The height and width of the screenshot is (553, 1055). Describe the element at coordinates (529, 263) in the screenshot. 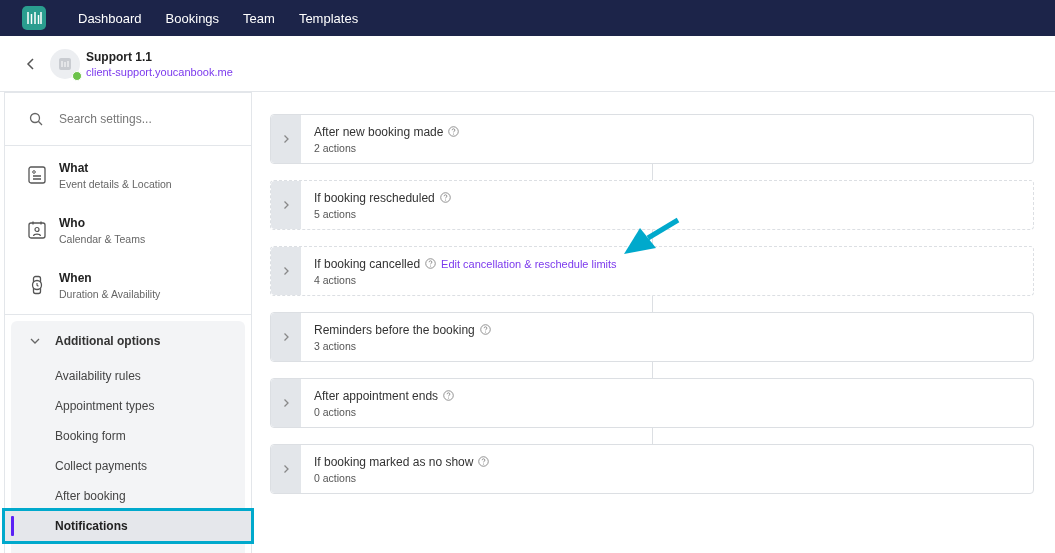

I see `limits-link: Edit cancellation & reschedule limits` at that location.